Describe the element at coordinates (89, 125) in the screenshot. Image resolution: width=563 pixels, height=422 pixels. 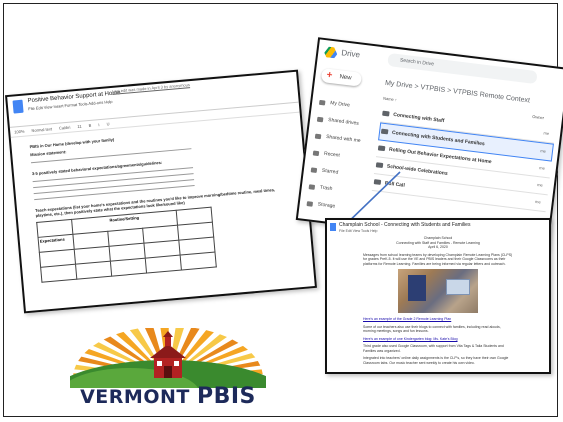
I see `bold-button: B` at that location.